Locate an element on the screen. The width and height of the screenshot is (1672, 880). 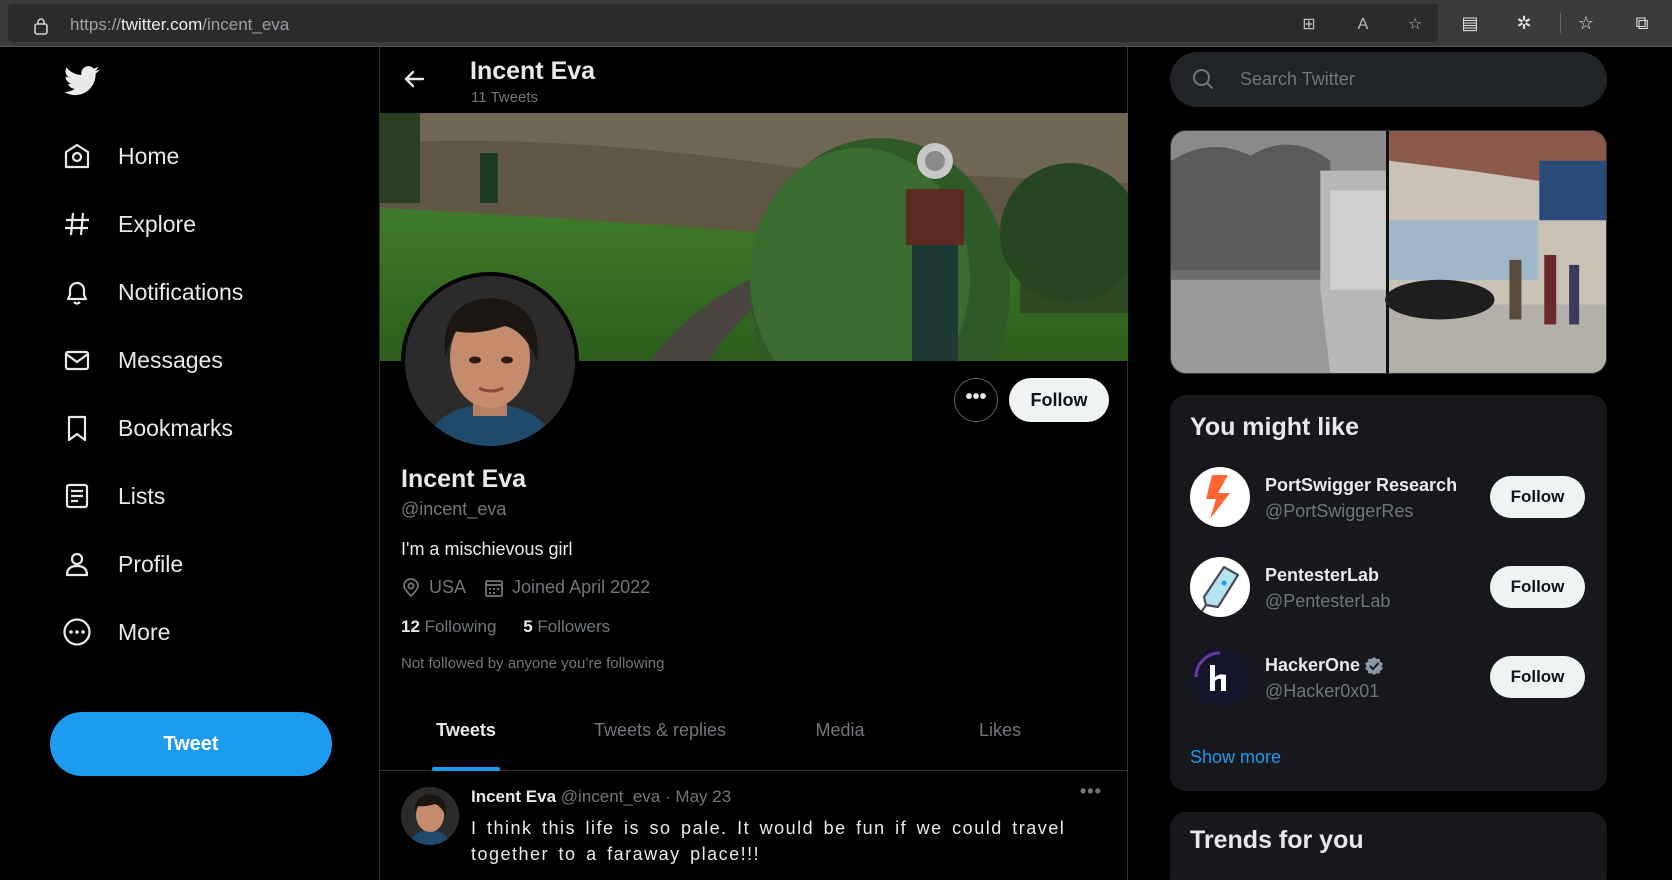
nav-more-label: More is located at coordinates (144, 631).